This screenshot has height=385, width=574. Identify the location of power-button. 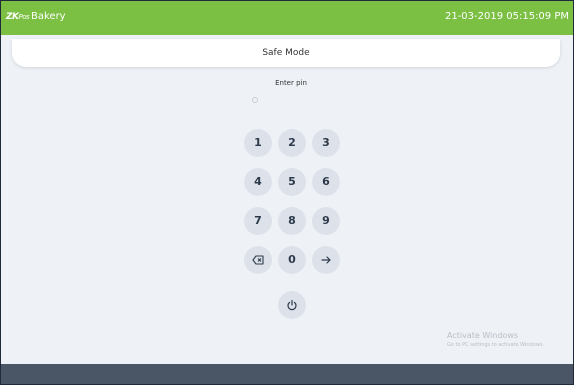
(292, 305).